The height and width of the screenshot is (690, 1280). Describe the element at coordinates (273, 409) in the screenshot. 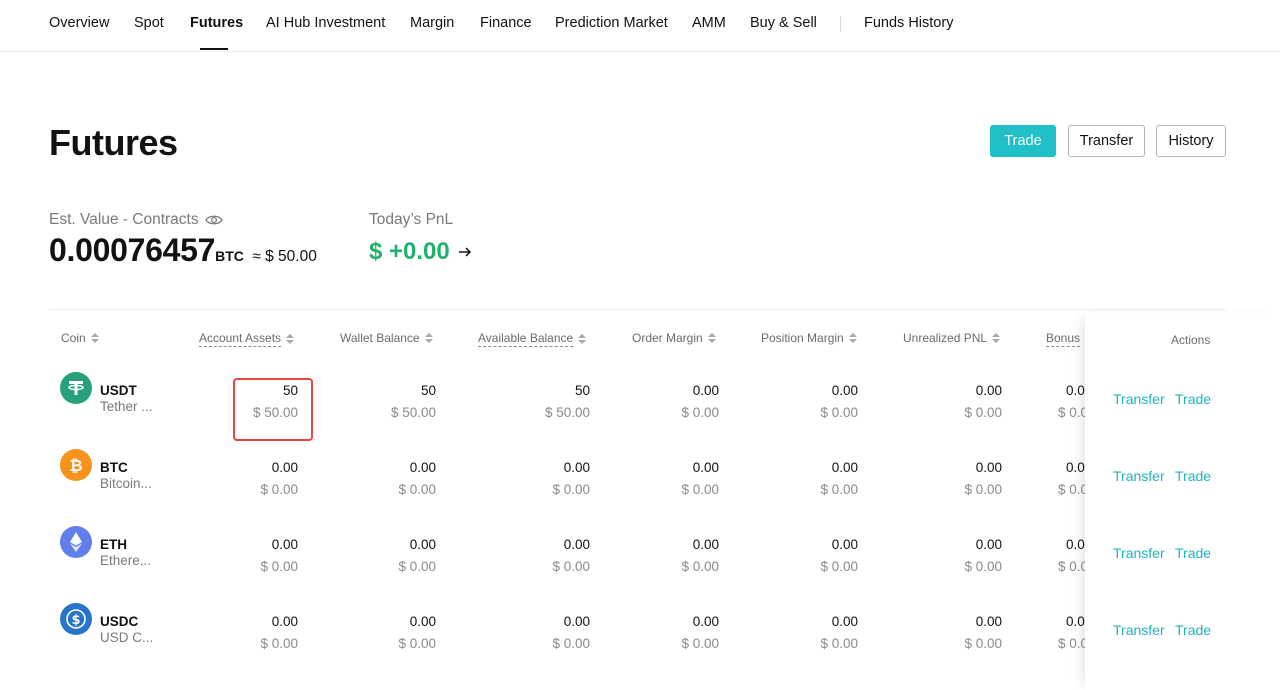

I see `highlight-box` at that location.